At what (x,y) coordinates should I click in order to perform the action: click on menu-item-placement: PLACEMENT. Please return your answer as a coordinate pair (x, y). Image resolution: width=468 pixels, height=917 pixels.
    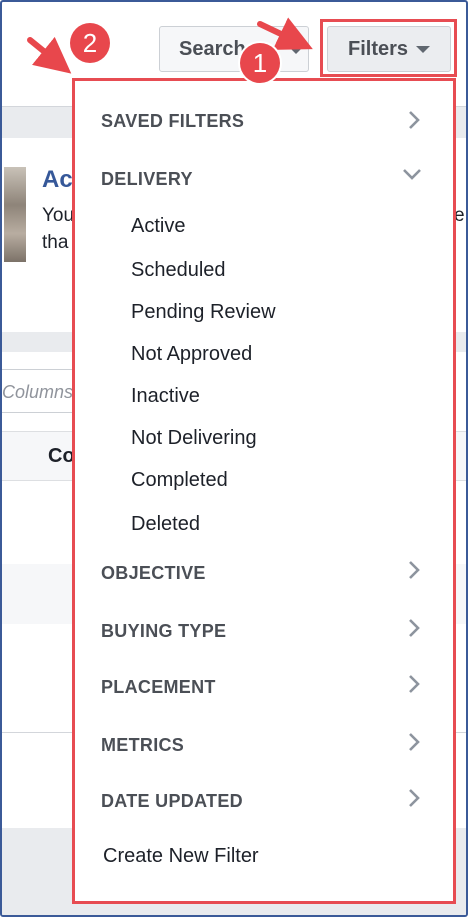
    Looking at the image, I should click on (158, 687).